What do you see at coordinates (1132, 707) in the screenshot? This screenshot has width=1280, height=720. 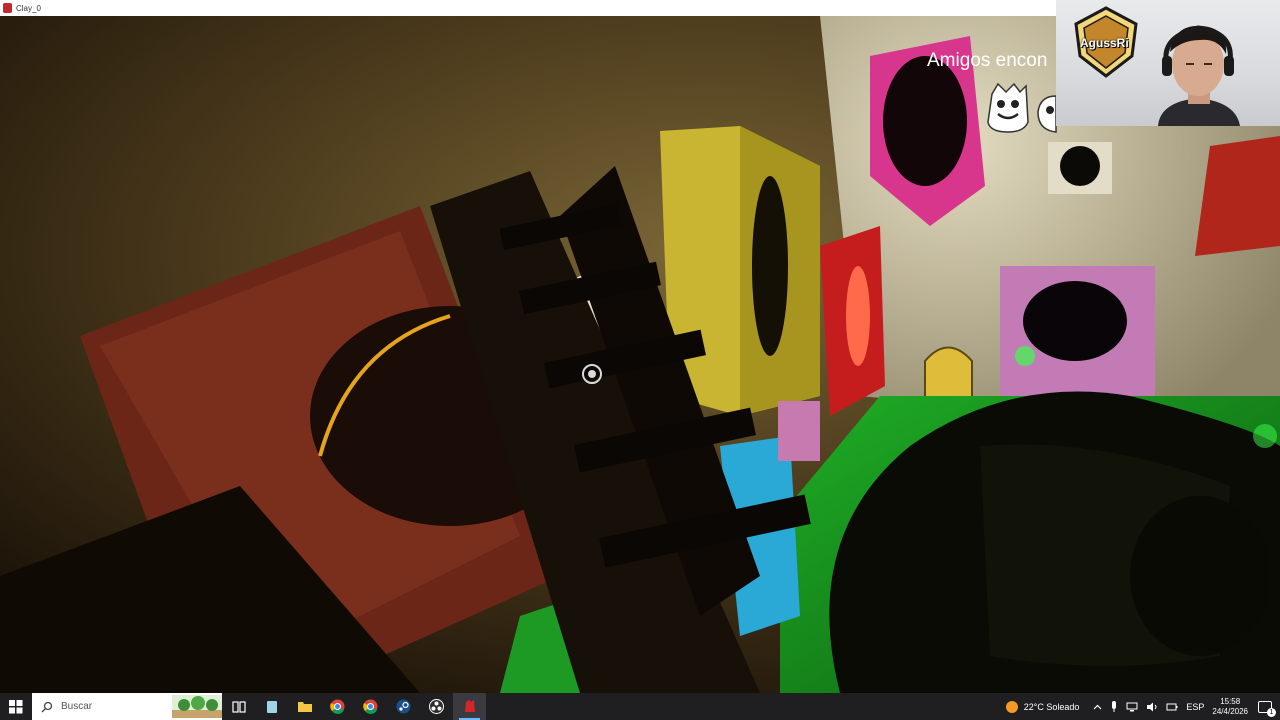 I see `network-icon` at bounding box center [1132, 707].